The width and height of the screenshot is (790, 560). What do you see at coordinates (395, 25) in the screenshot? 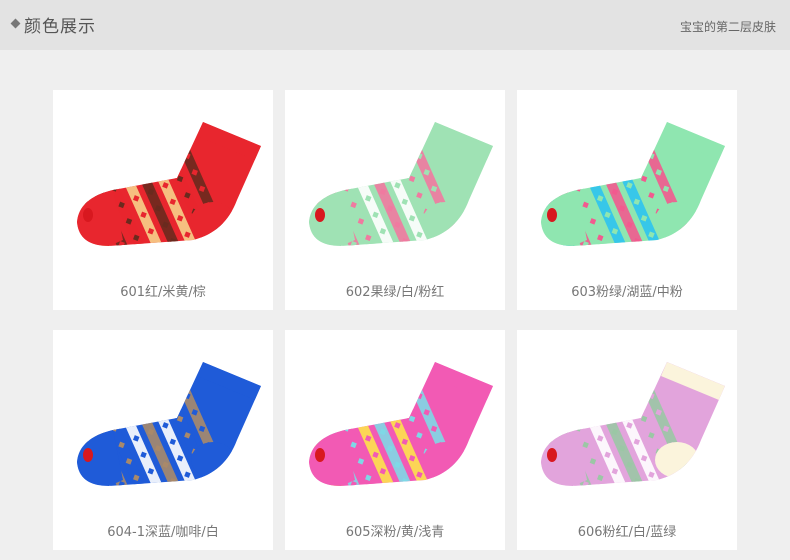
I see `section-header: 颜色展示 宝宝的第二层皮肤` at bounding box center [395, 25].